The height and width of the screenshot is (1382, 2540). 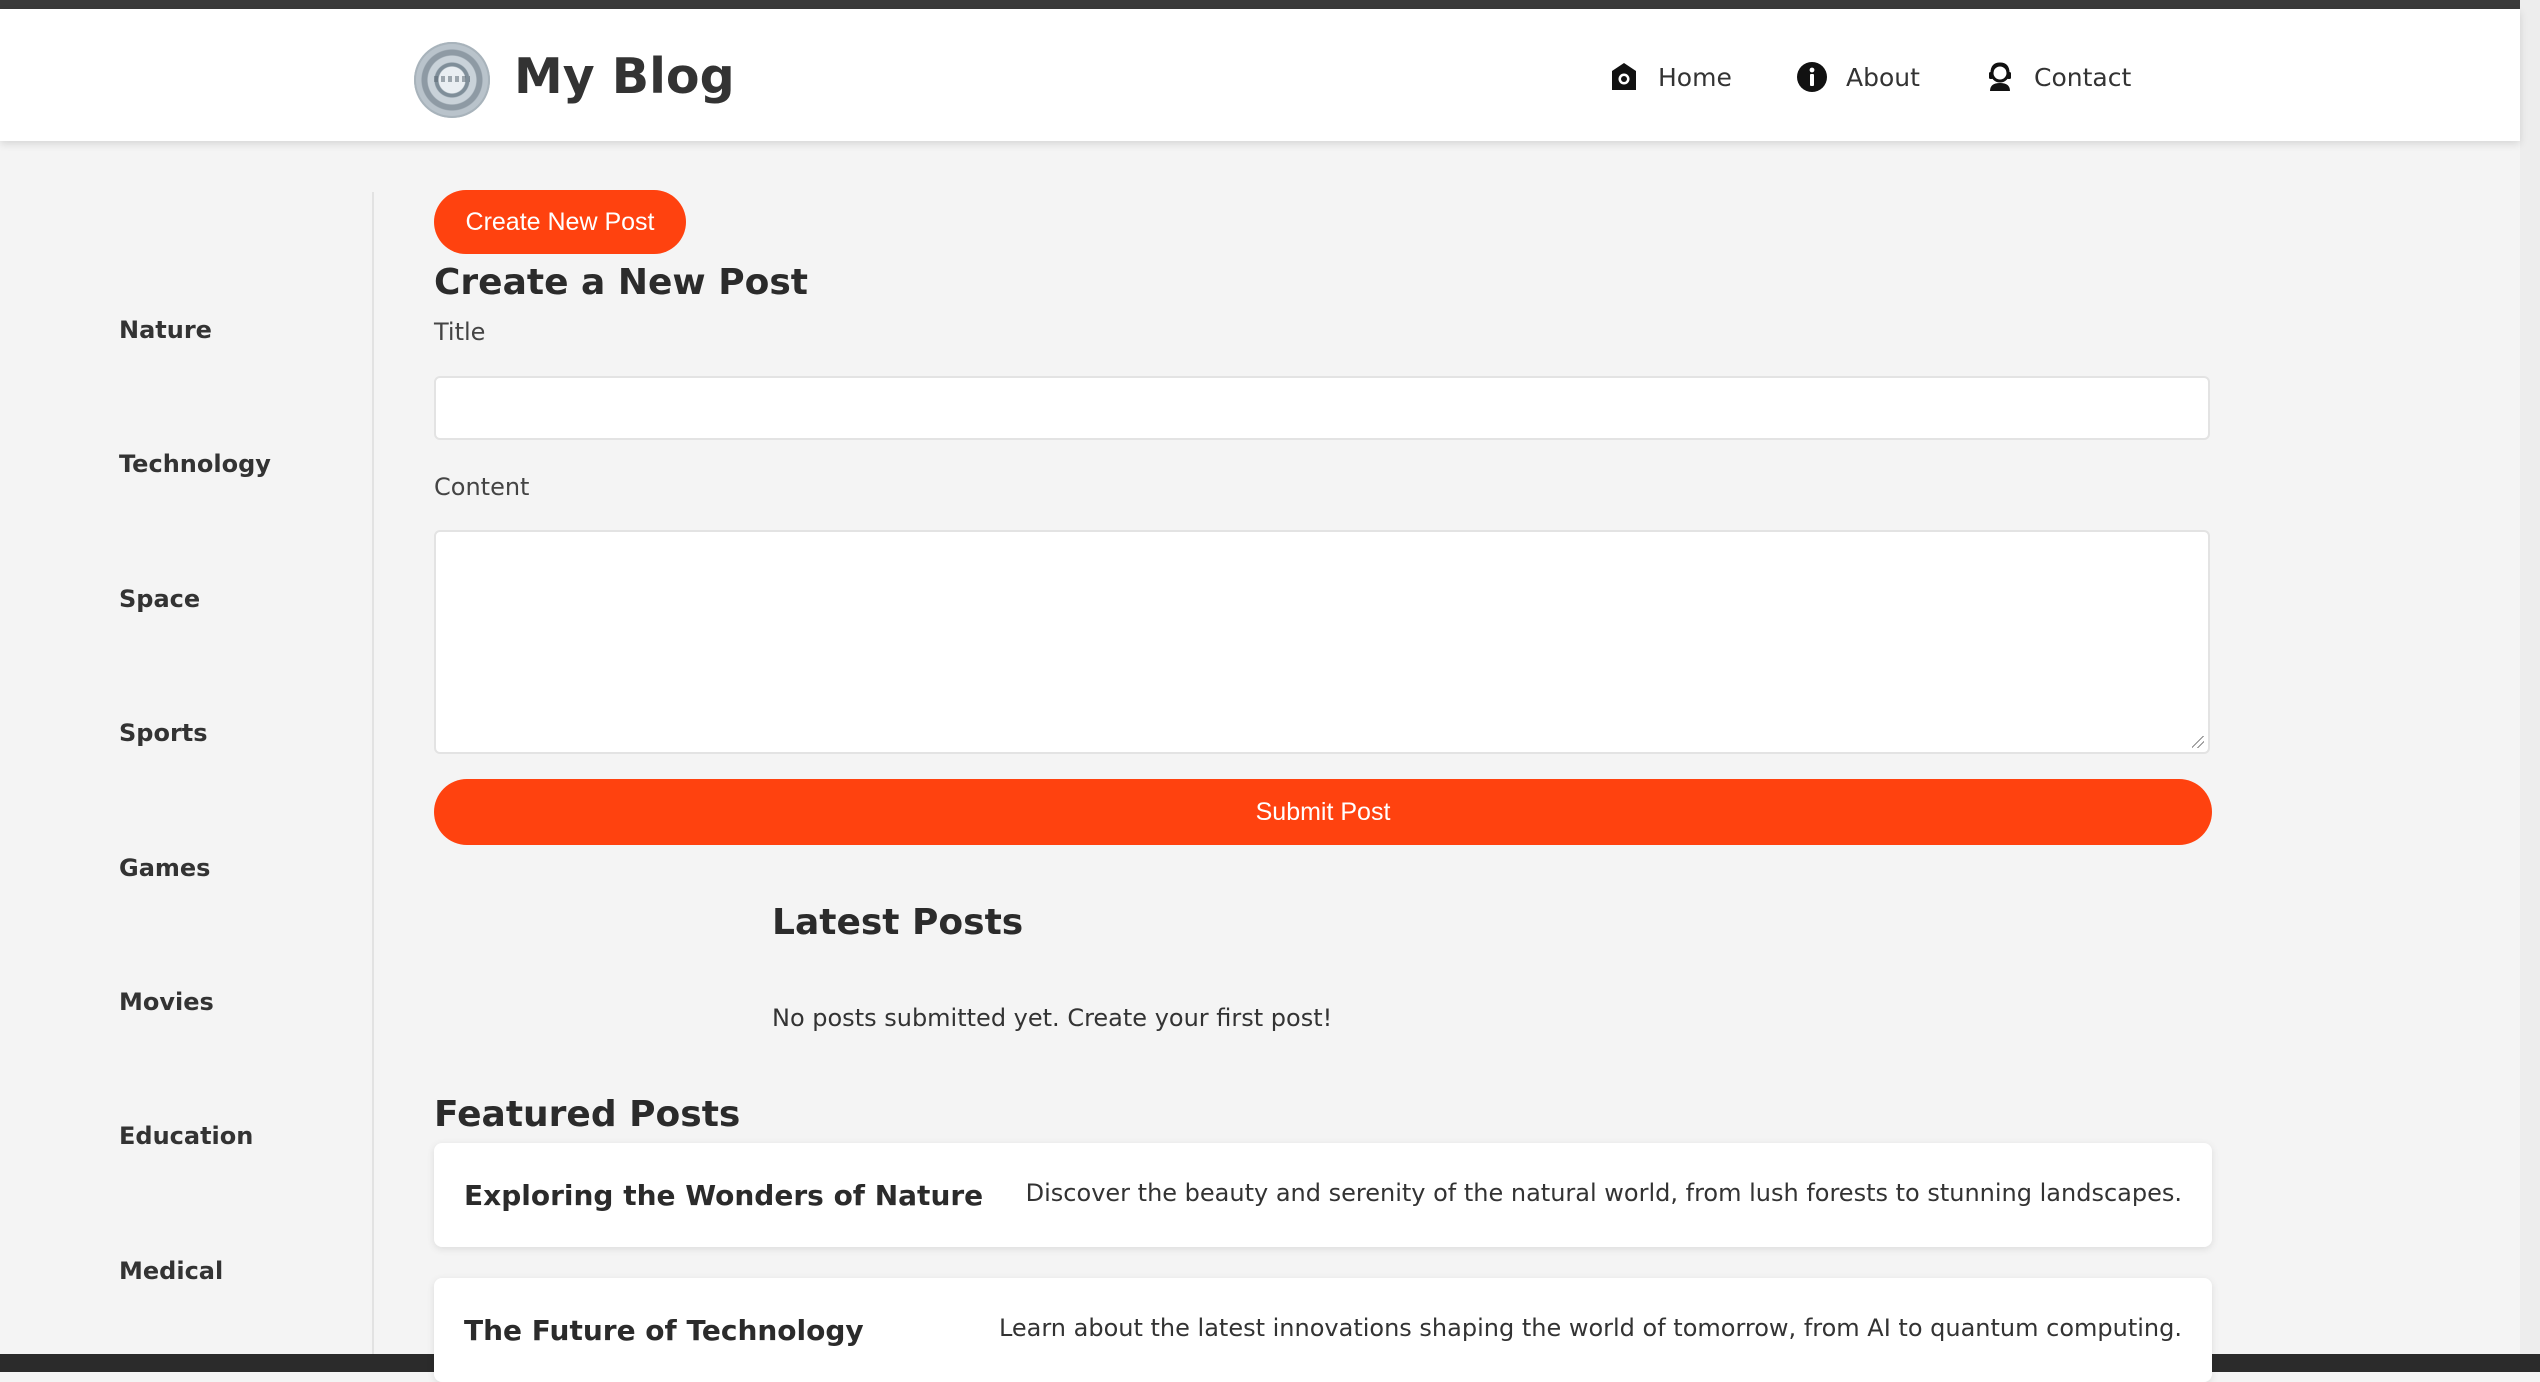 What do you see at coordinates (163, 733) in the screenshot?
I see `category-sports: Sports` at bounding box center [163, 733].